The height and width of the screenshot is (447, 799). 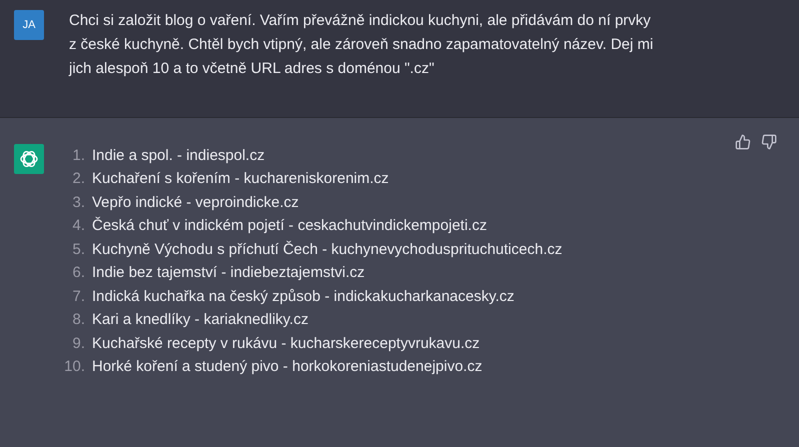 I want to click on list-item-text: Kari a knedlíky - kariaknedliky.cz, so click(x=200, y=320).